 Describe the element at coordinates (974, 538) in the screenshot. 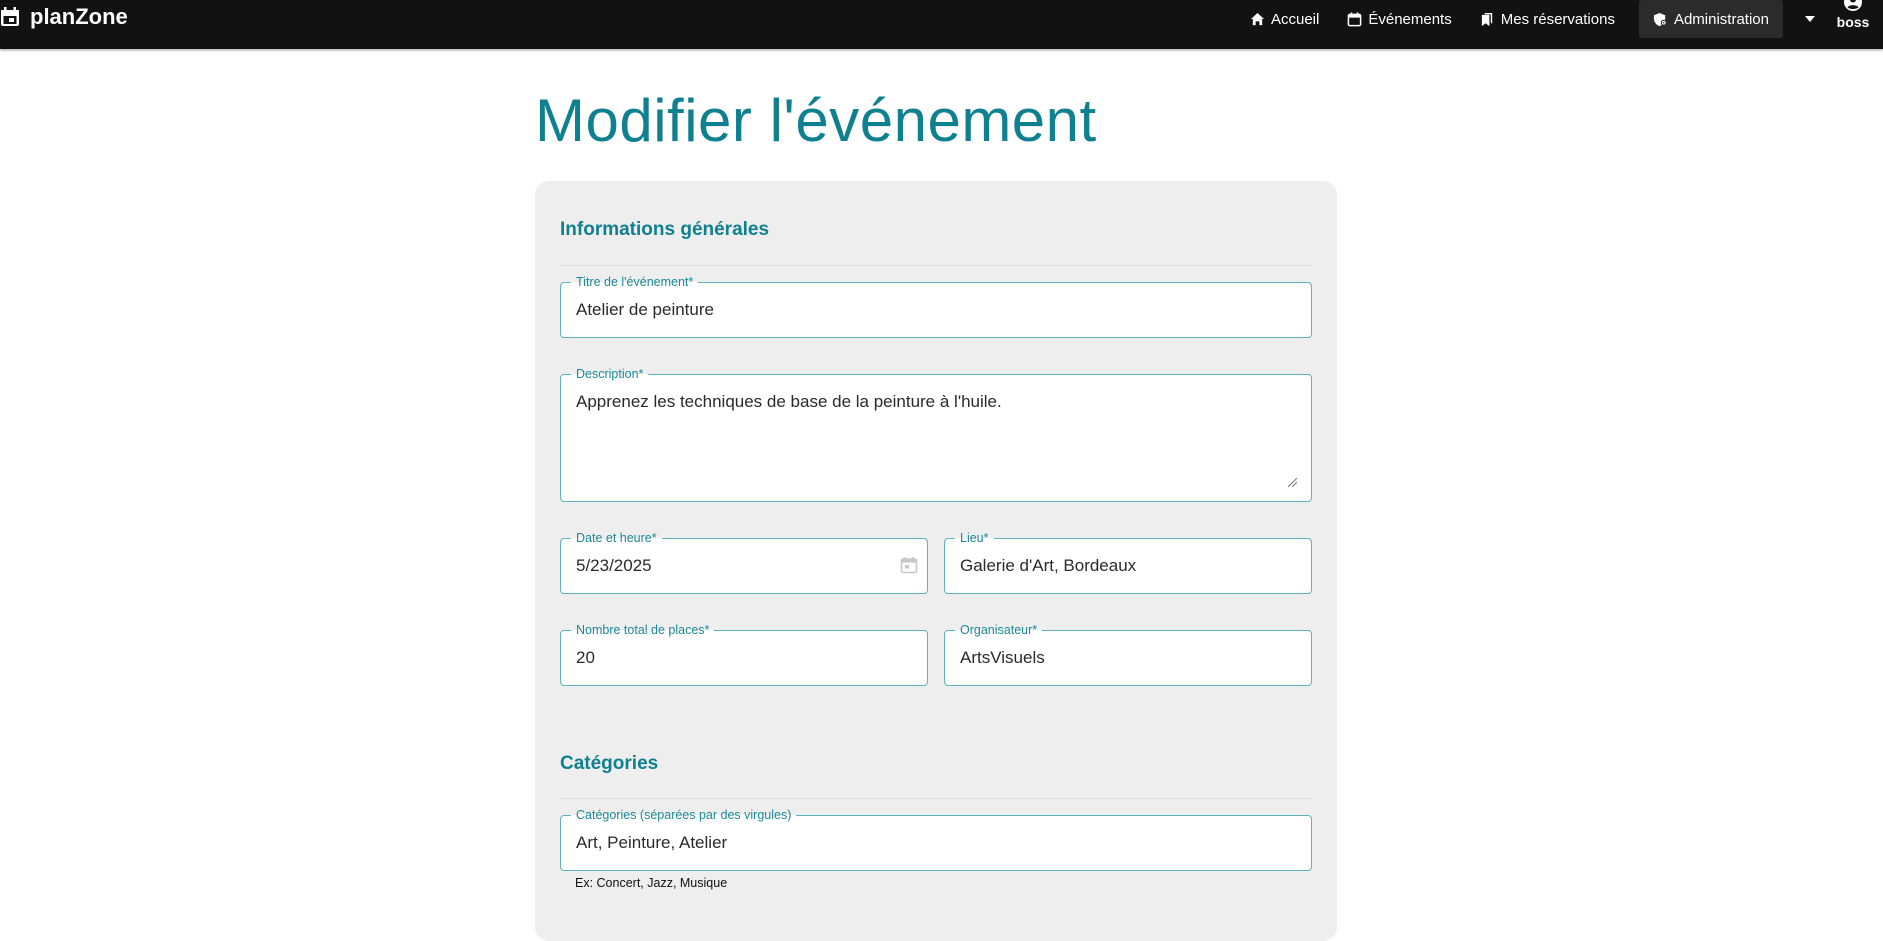

I see `location-label: Lieu*` at that location.